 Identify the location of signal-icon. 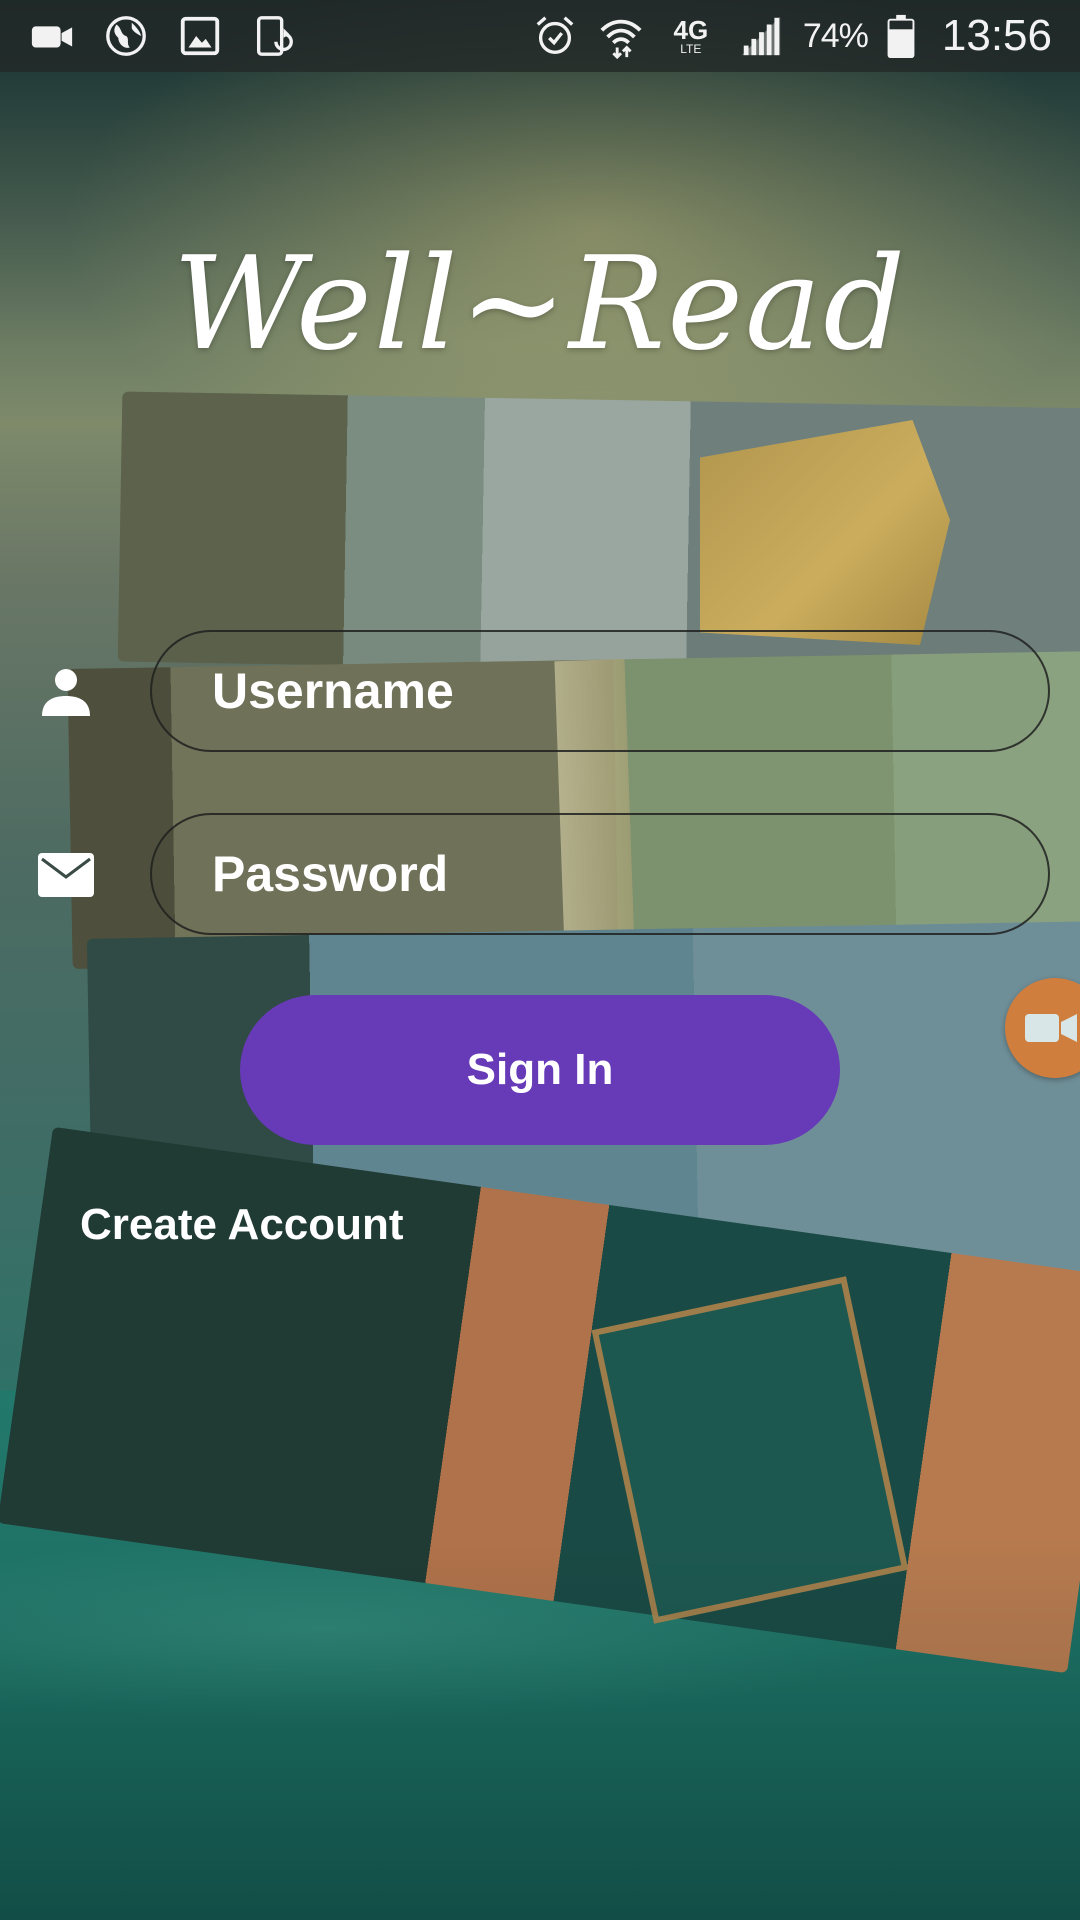
(761, 36).